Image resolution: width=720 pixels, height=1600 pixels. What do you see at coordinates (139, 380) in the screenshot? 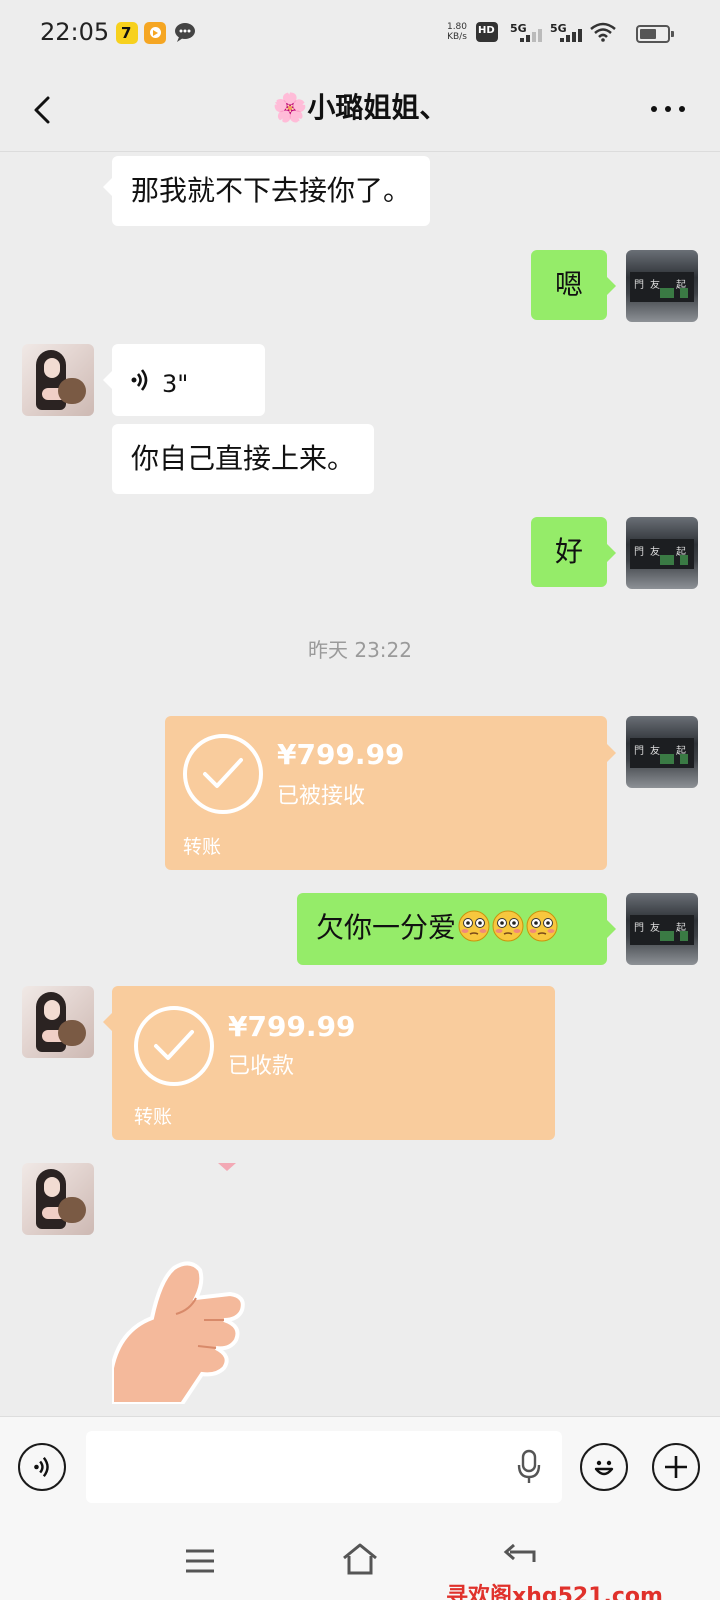
I see `voice-wave-icon` at bounding box center [139, 380].